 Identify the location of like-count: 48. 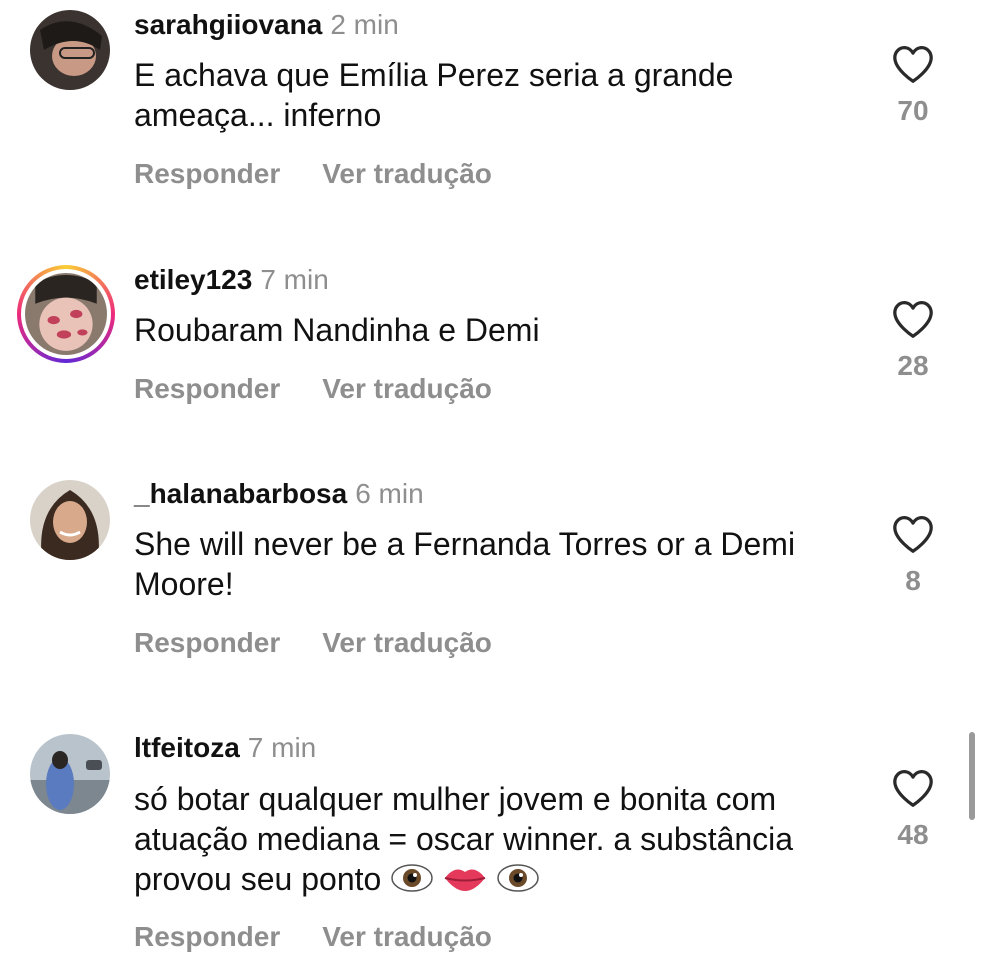
(913, 834).